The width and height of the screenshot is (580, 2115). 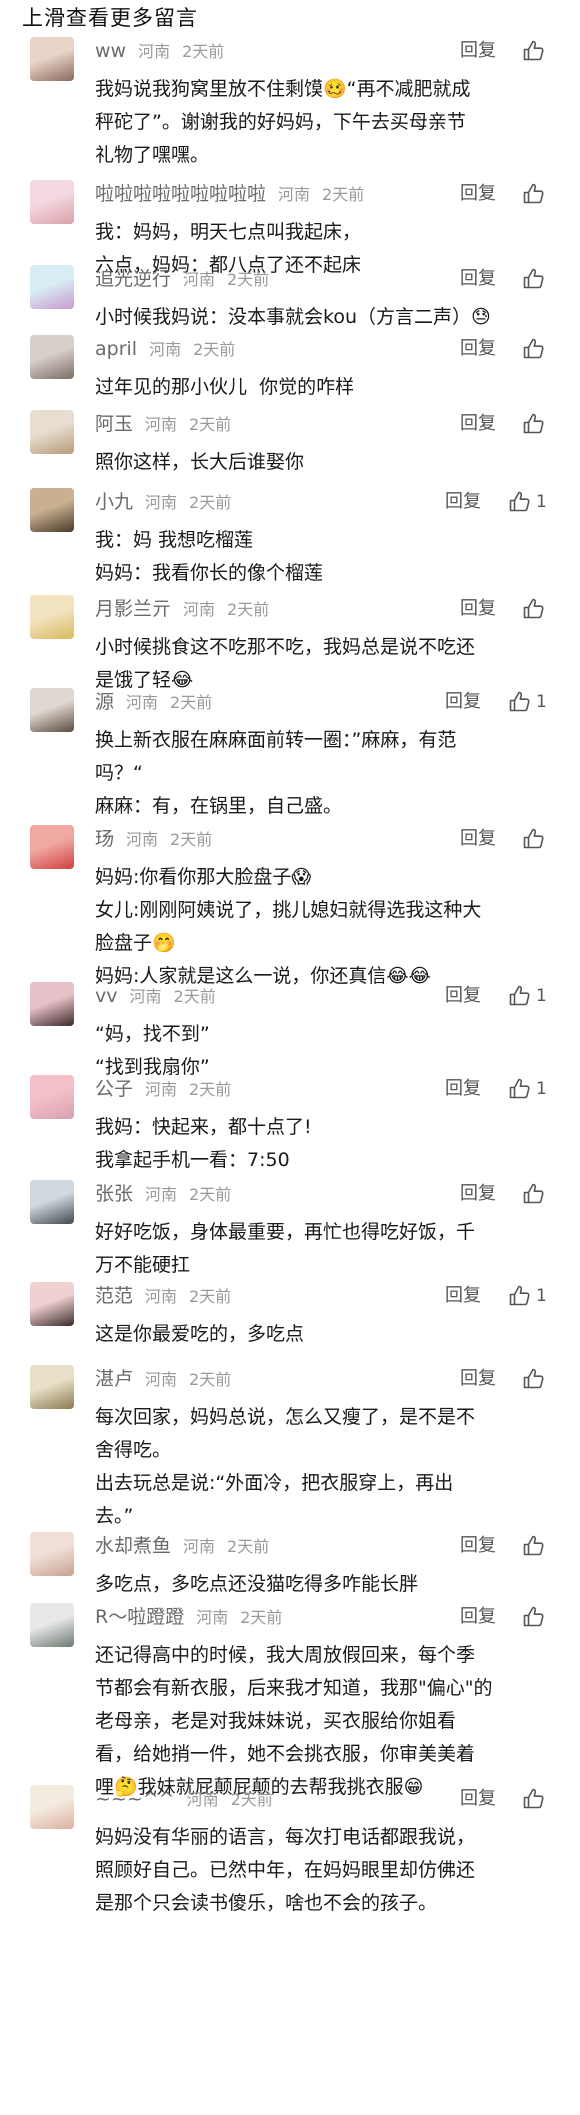 I want to click on comment-header: 阿玉 河南 2天前, so click(x=163, y=424).